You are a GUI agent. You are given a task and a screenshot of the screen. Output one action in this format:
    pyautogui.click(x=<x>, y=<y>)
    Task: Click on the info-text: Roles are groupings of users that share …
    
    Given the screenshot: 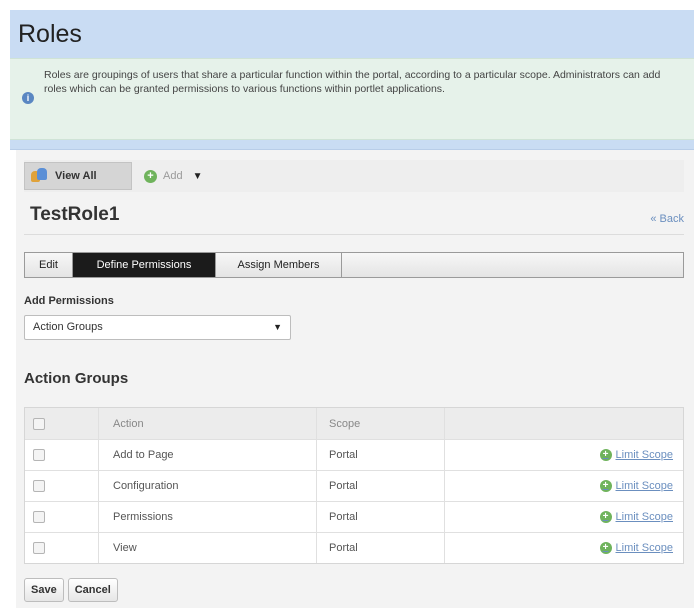 What is the action you would take?
    pyautogui.click(x=352, y=82)
    